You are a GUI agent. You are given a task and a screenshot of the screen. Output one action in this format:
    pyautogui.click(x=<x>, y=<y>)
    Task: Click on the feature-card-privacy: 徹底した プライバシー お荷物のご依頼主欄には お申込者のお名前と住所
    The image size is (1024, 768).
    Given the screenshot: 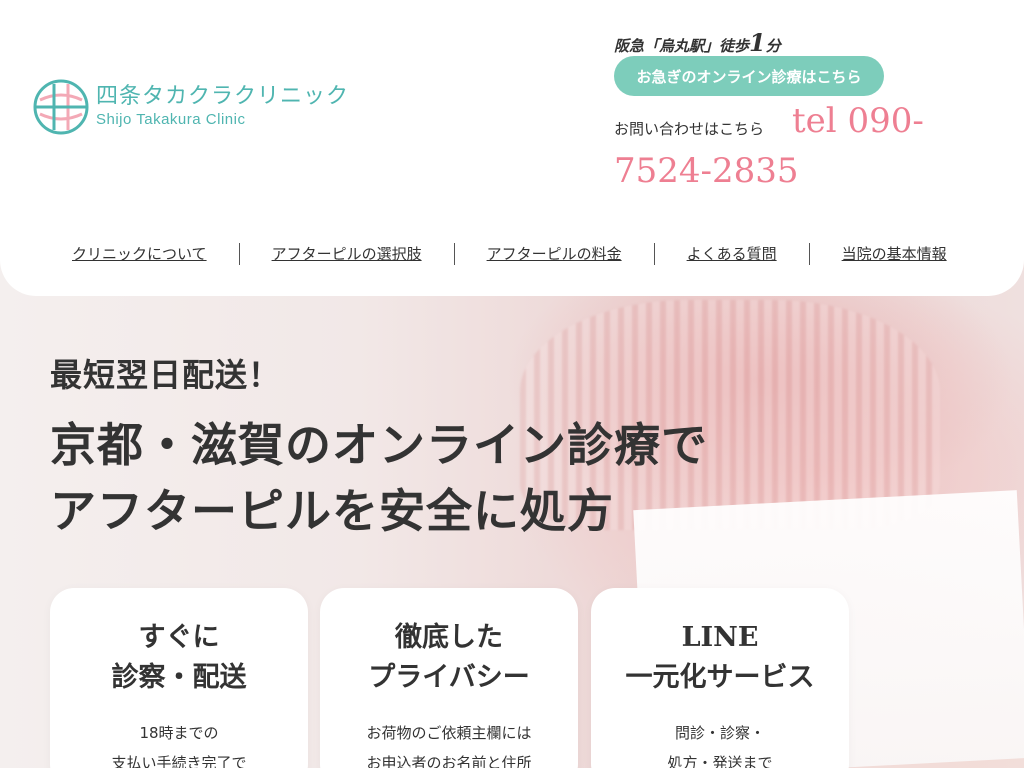 What is the action you would take?
    pyautogui.click(x=449, y=678)
    